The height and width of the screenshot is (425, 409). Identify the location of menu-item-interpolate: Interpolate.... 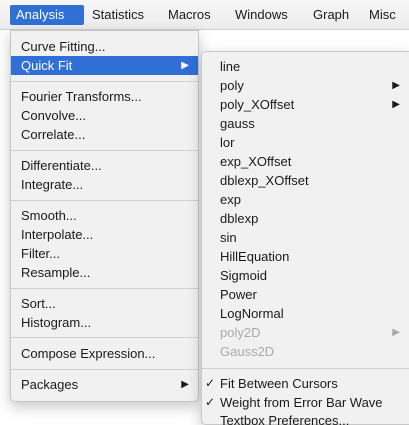
(104, 234).